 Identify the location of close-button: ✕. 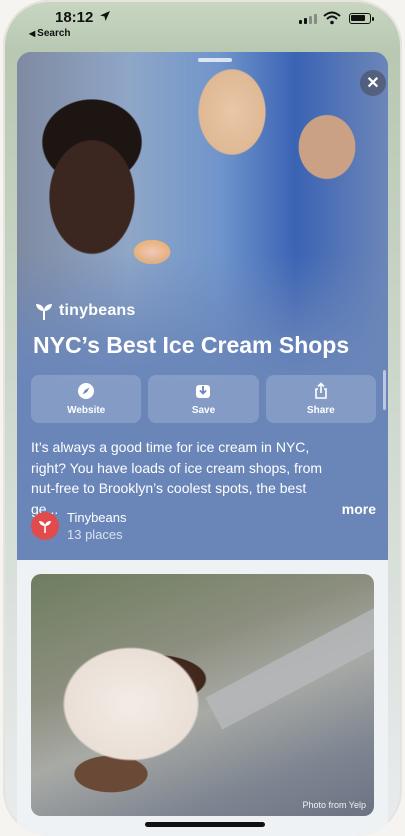
(373, 83).